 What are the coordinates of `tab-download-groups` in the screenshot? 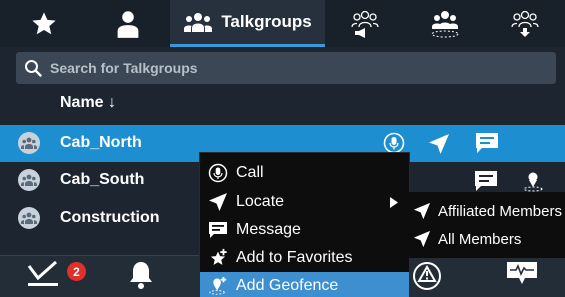 It's located at (525, 23).